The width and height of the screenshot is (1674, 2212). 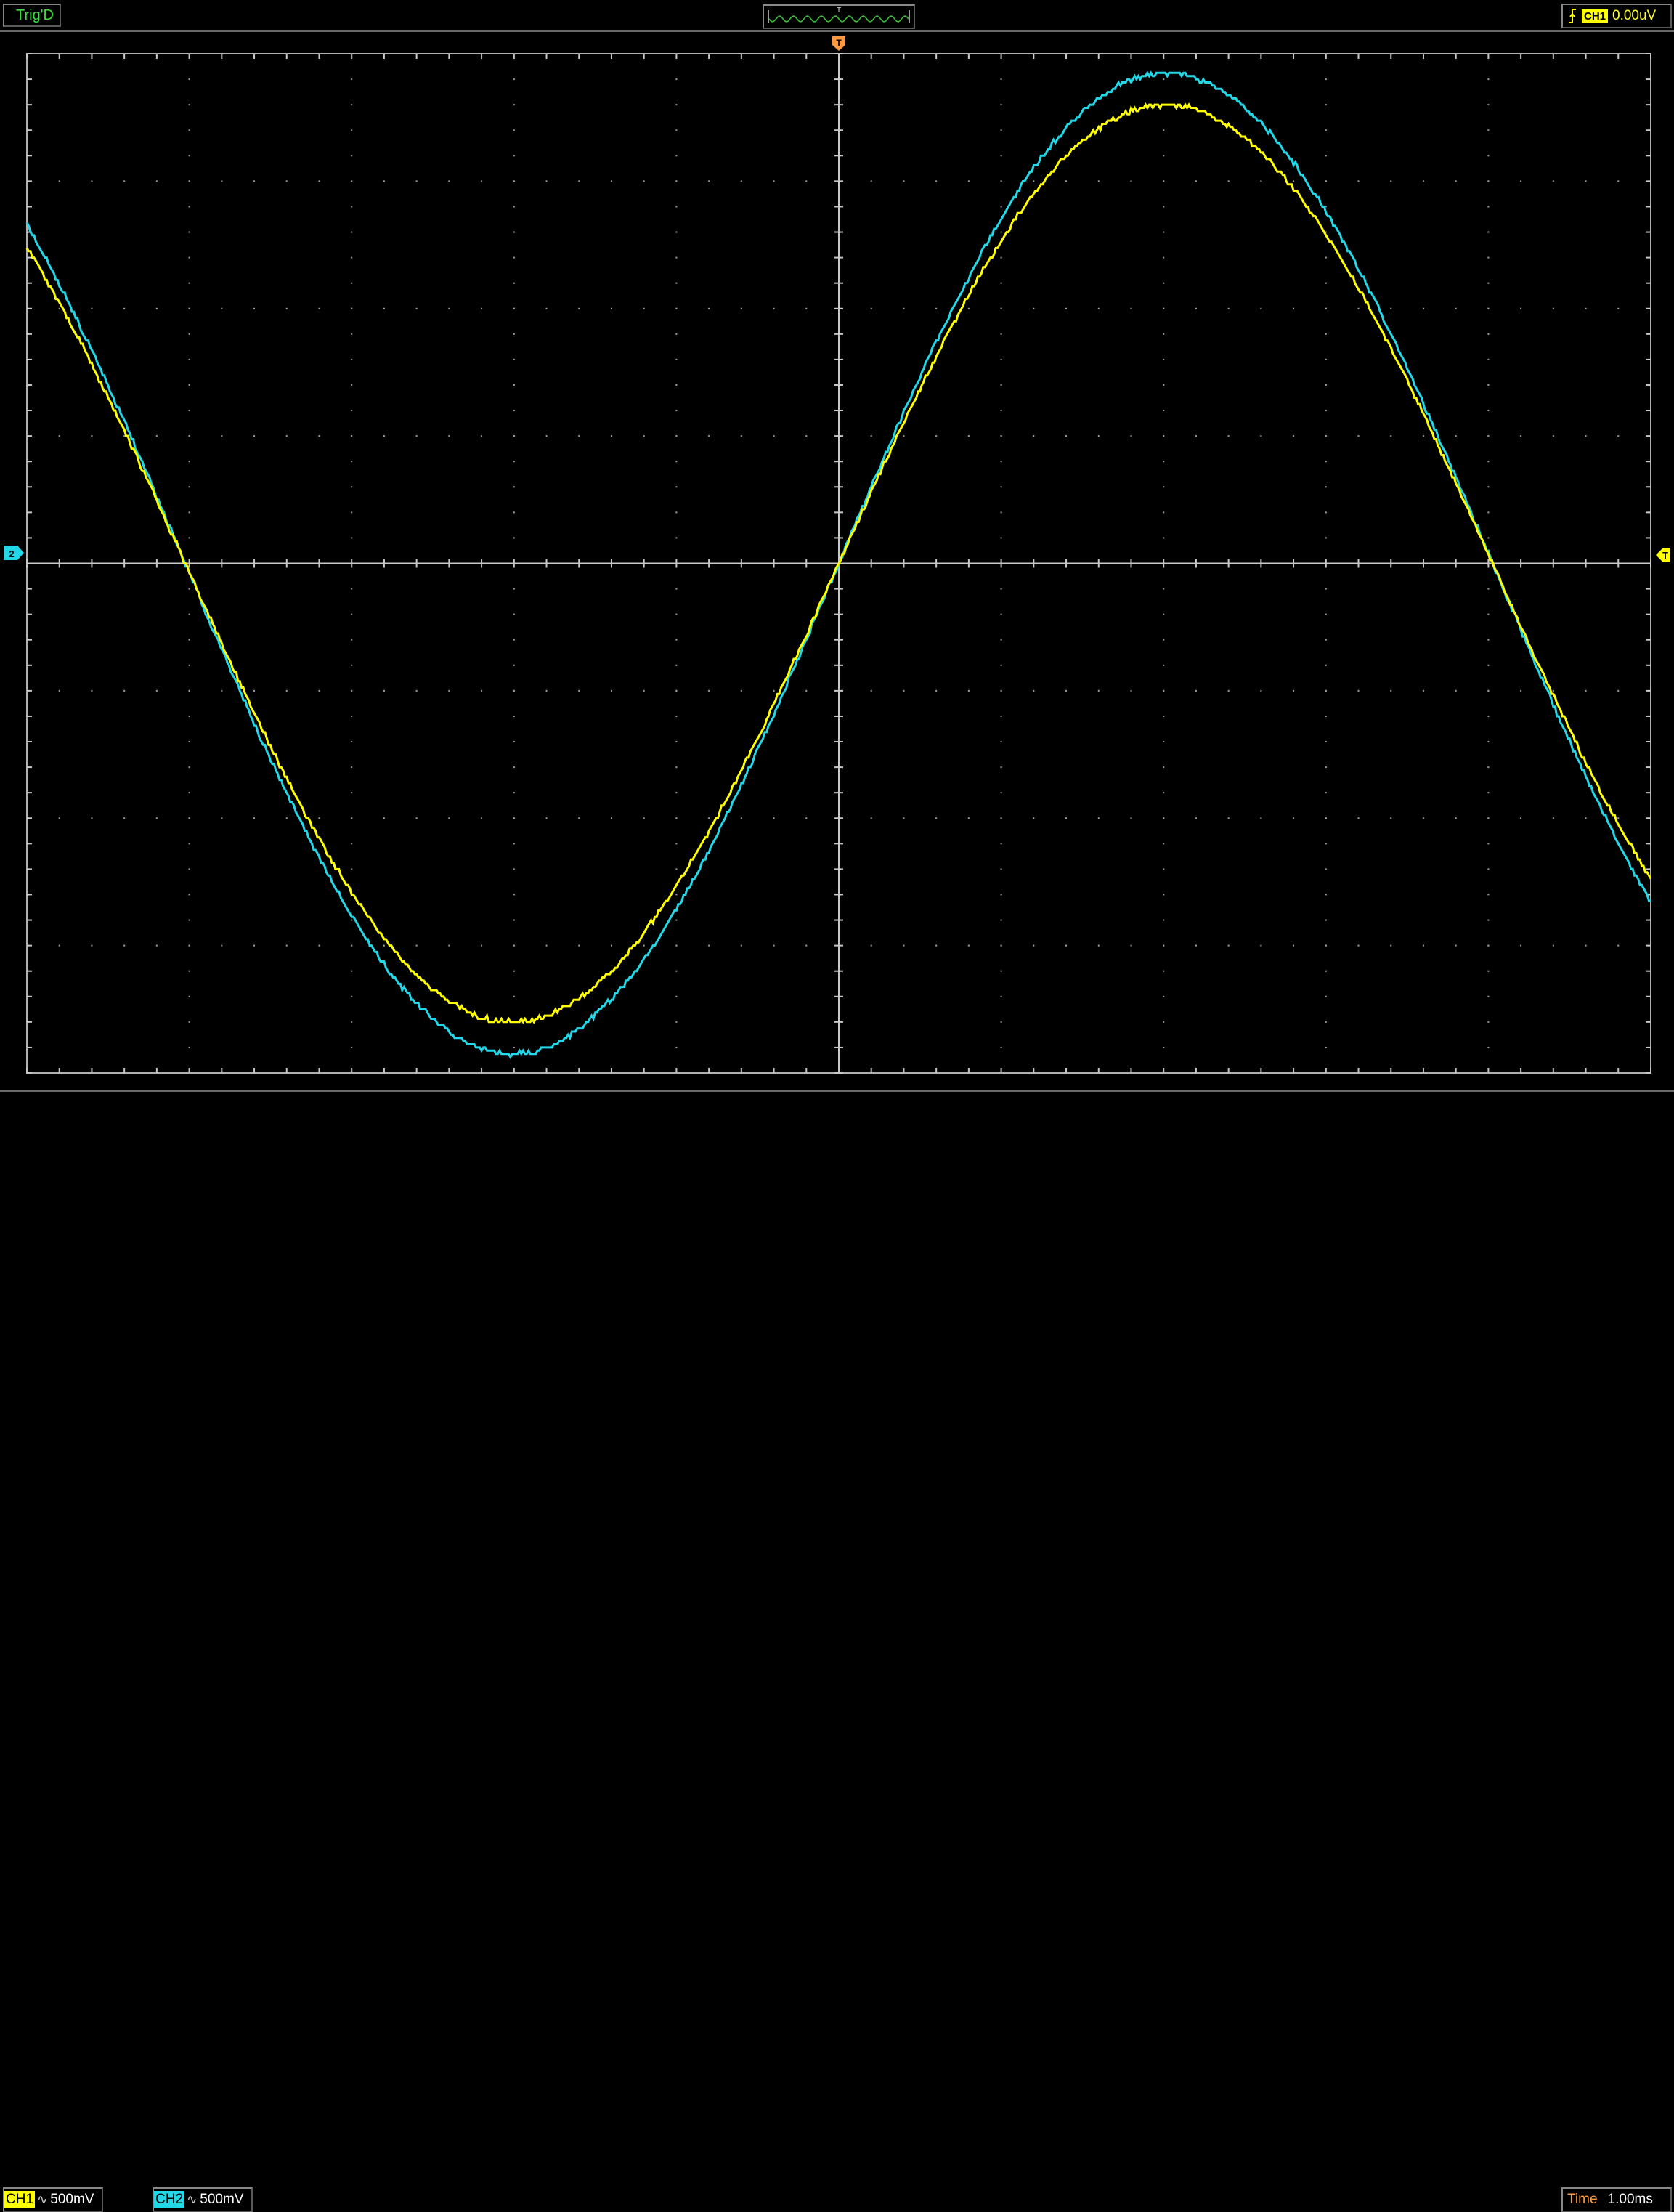 I want to click on ch2-scale-field: CH2 ∿ 500mV, so click(x=203, y=2200).